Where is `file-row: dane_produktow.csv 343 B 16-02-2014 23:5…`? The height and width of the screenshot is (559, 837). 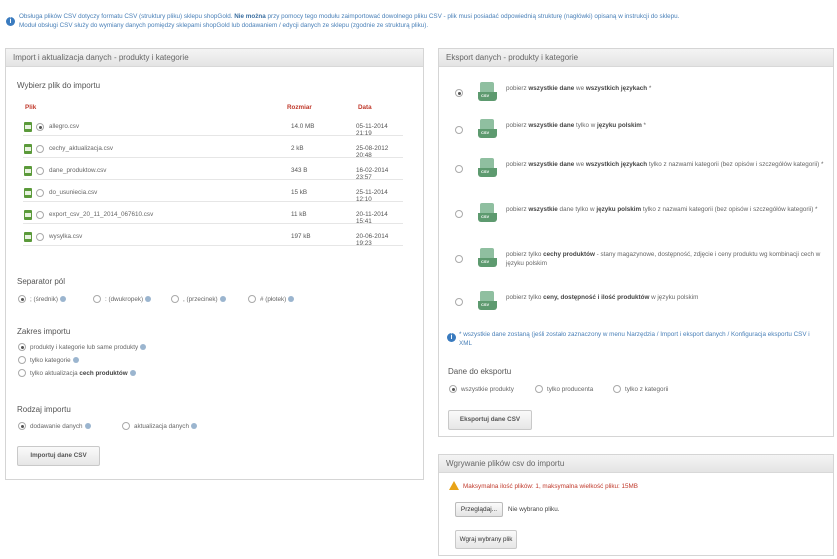
file-row: dane_produktow.csv 343 B 16-02-2014 23:5… is located at coordinates (213, 171).